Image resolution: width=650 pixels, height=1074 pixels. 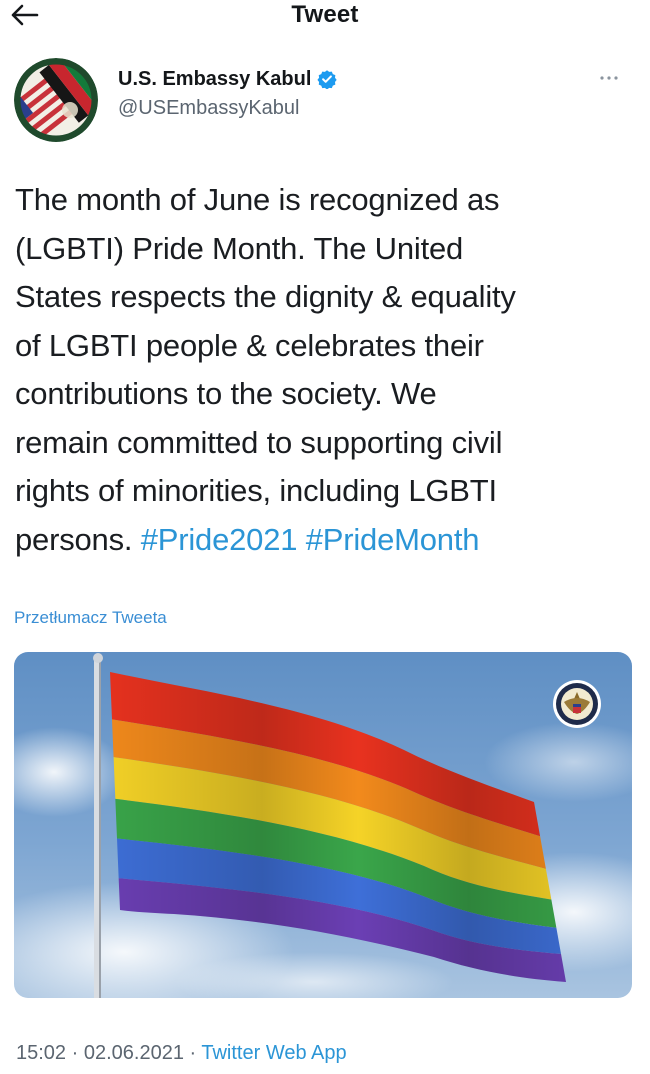 What do you see at coordinates (301, 539) in the screenshot?
I see `hashtag-spacer` at bounding box center [301, 539].